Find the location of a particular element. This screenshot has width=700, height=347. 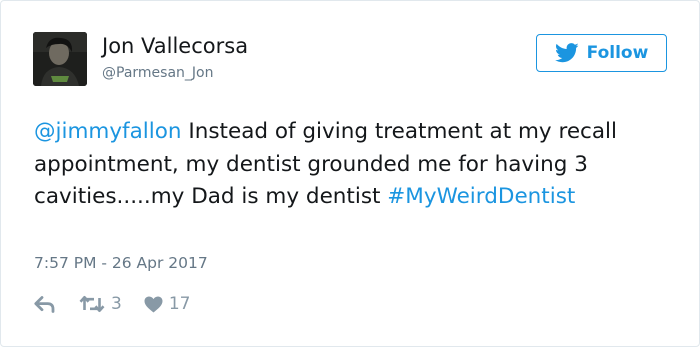

reply-icon is located at coordinates (44, 304).